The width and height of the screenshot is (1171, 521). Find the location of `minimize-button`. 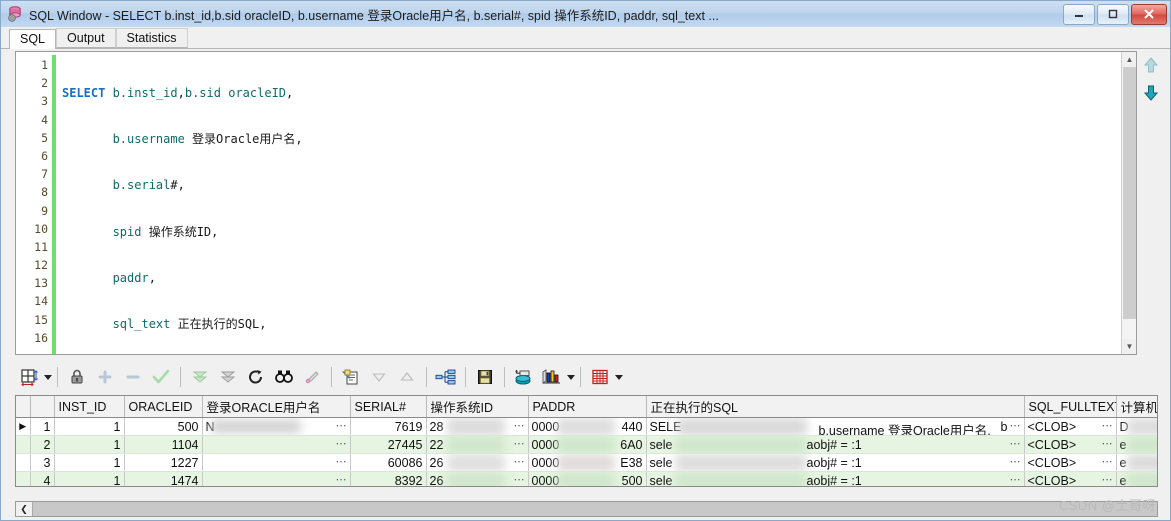

minimize-button is located at coordinates (1079, 14).